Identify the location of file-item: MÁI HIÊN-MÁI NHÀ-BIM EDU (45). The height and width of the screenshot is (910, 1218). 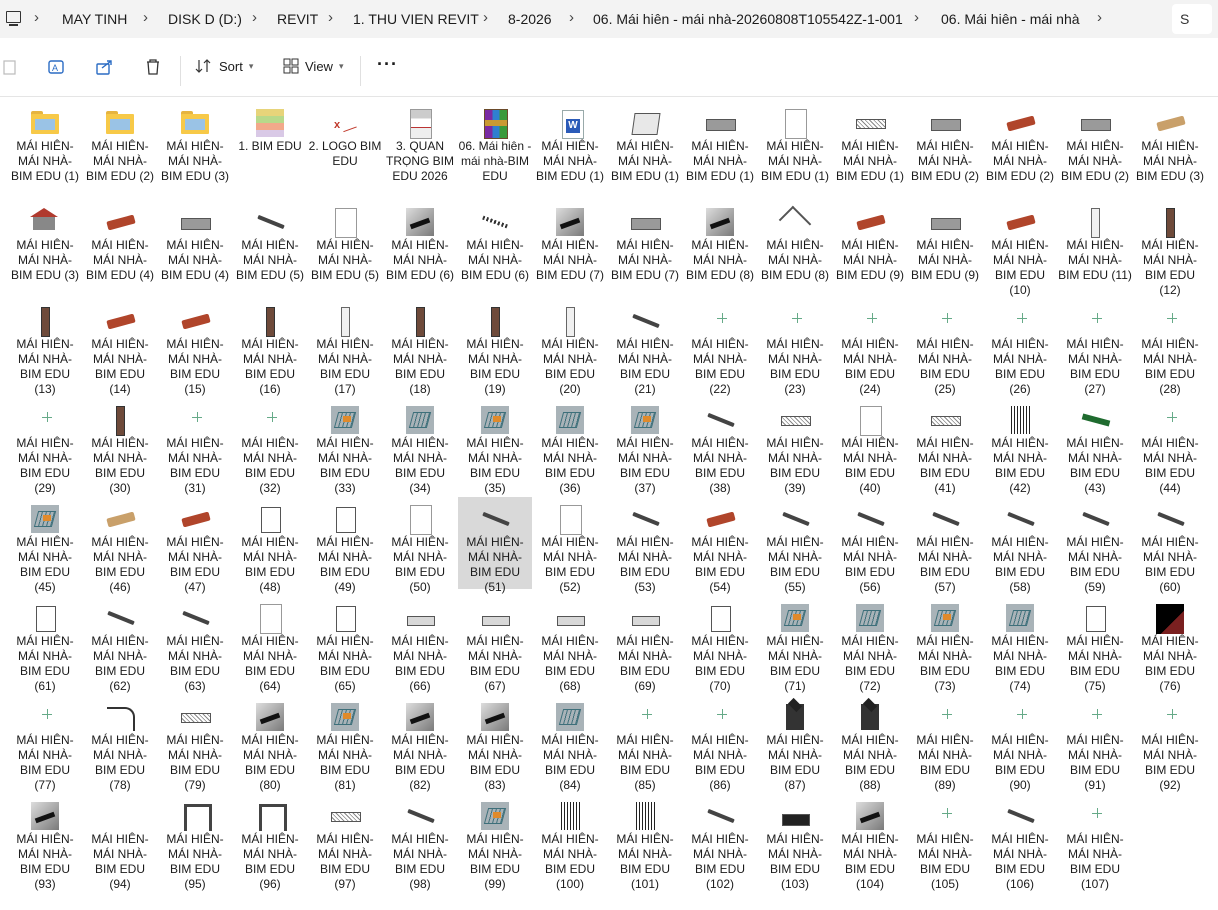
(45, 545).